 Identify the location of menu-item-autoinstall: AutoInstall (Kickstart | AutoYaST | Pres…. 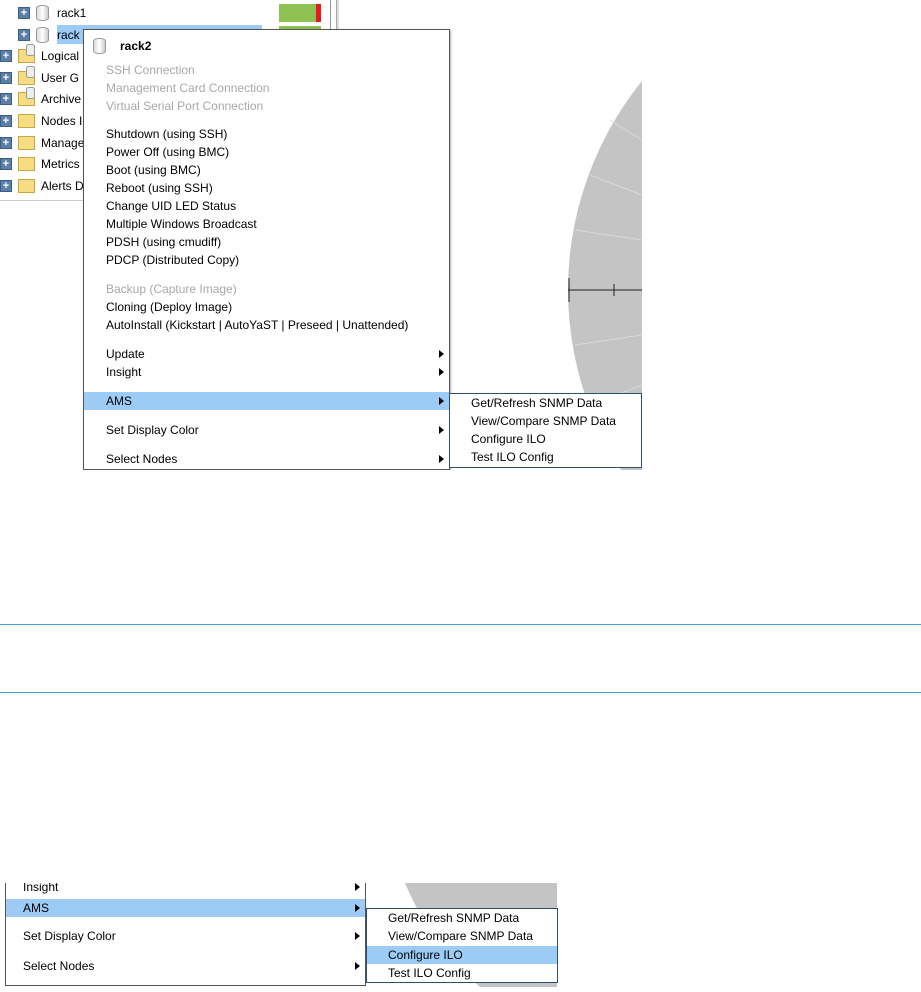
(266, 325).